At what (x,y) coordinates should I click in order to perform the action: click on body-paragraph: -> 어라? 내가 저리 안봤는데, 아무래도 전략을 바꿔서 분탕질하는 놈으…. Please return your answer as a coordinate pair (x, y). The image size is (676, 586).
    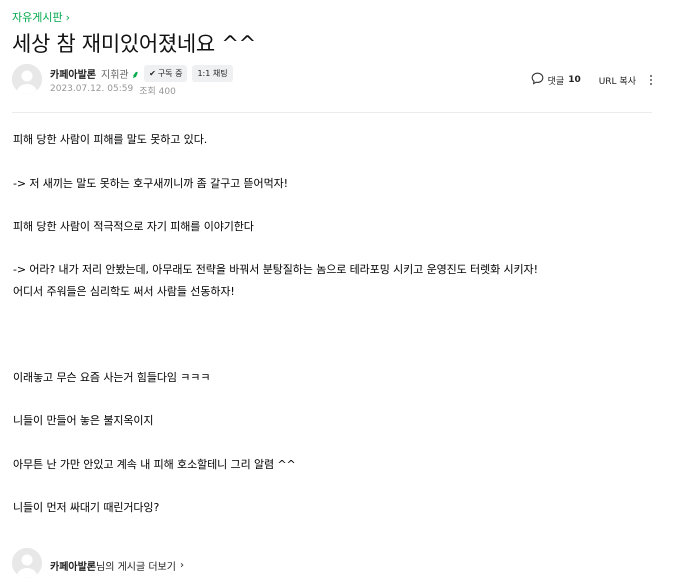
    Looking at the image, I should click on (275, 269).